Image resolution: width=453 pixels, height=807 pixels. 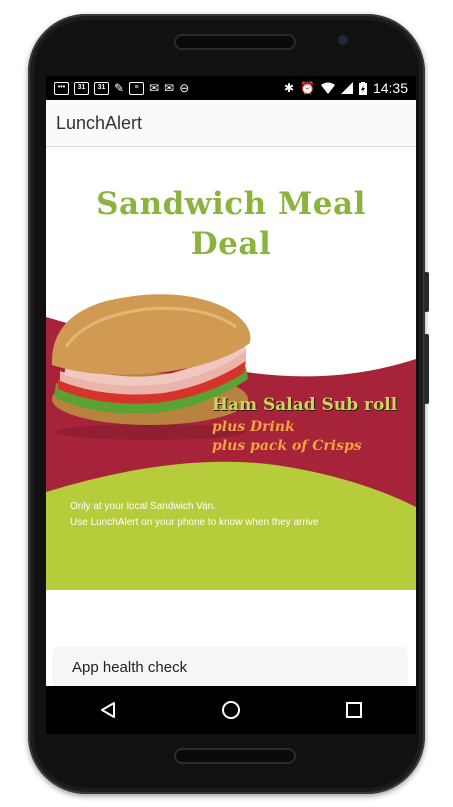 I want to click on alarm-icon: ⏰, so click(x=307, y=88).